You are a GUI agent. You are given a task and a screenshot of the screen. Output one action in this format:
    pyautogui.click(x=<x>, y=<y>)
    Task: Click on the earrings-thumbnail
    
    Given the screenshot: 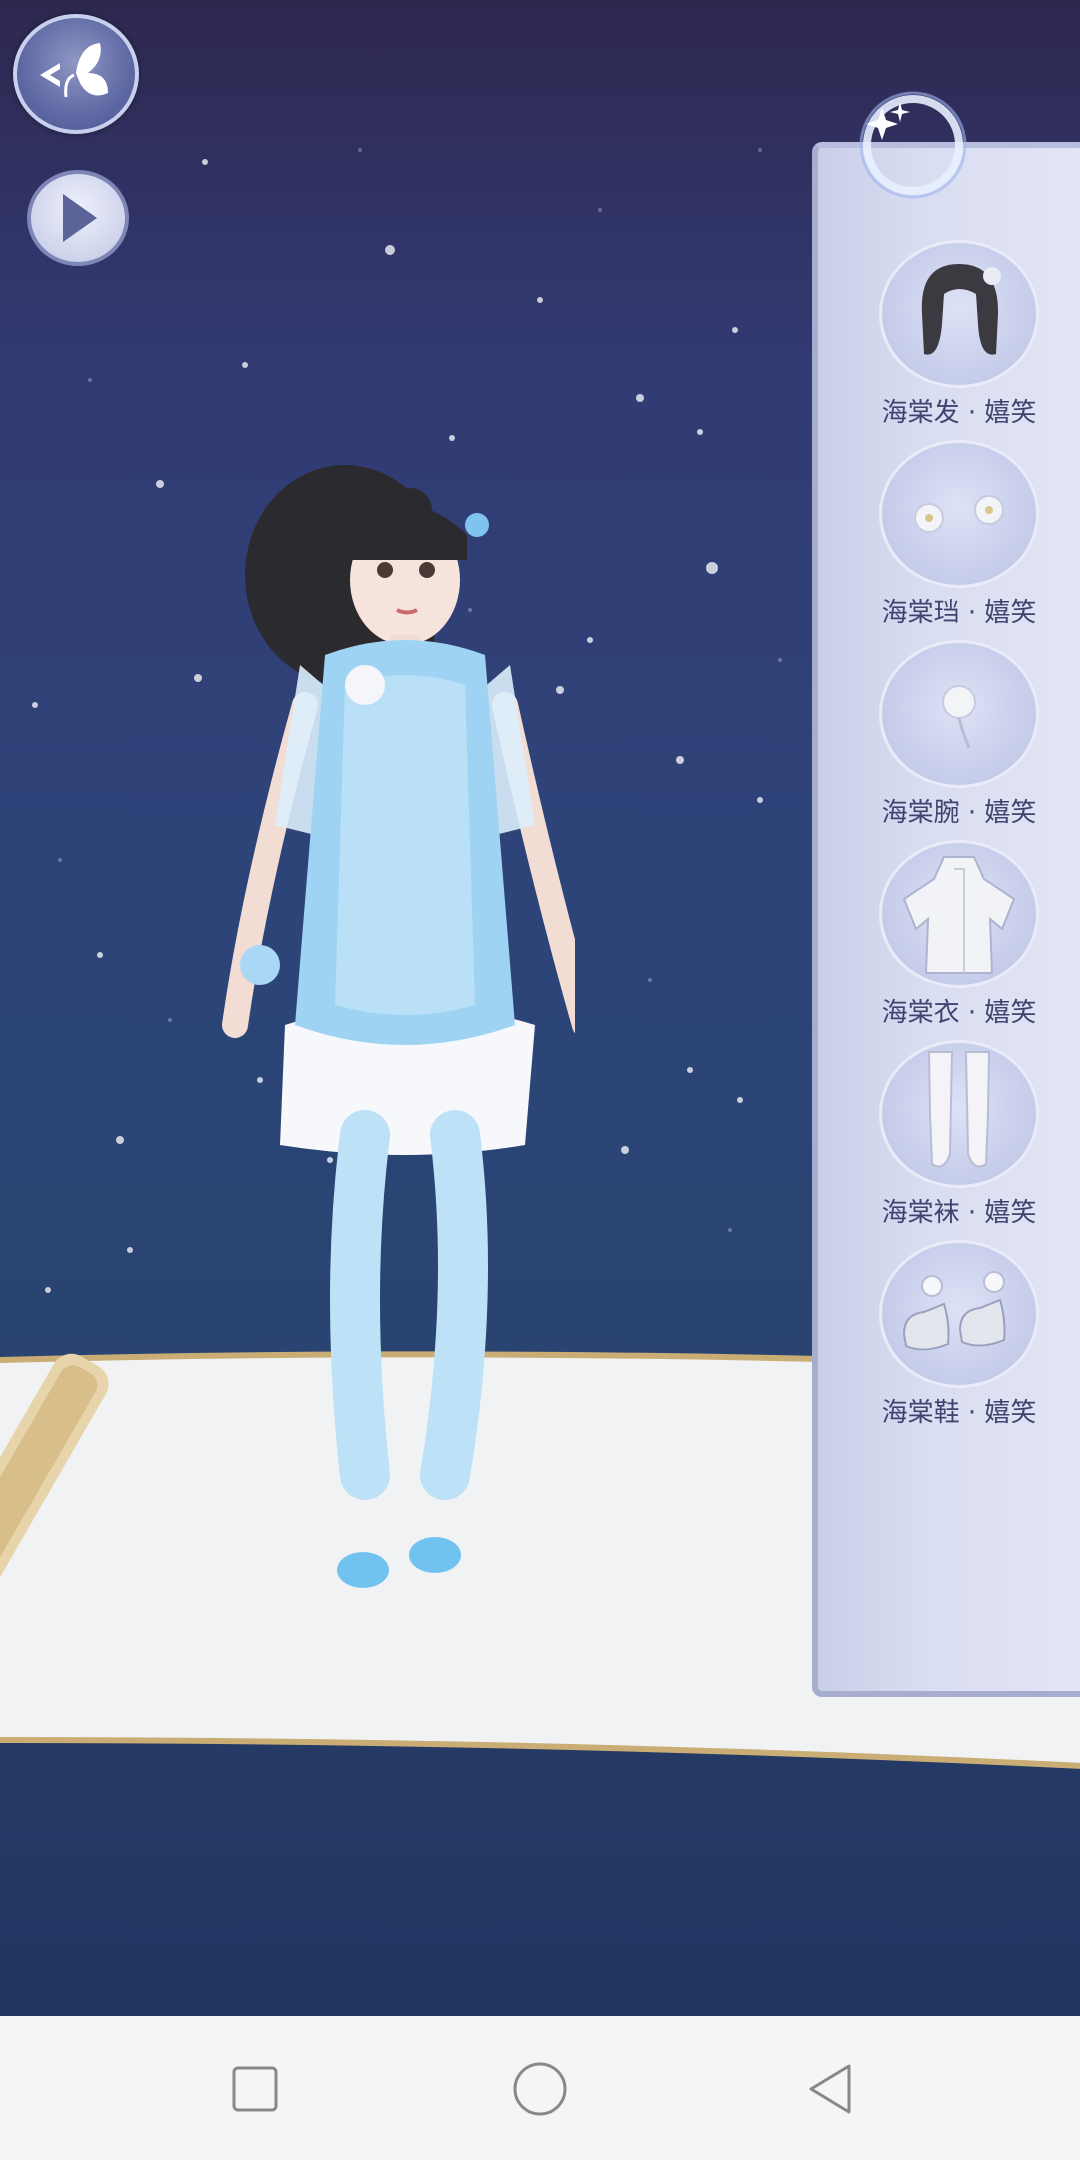 What is the action you would take?
    pyautogui.click(x=959, y=514)
    